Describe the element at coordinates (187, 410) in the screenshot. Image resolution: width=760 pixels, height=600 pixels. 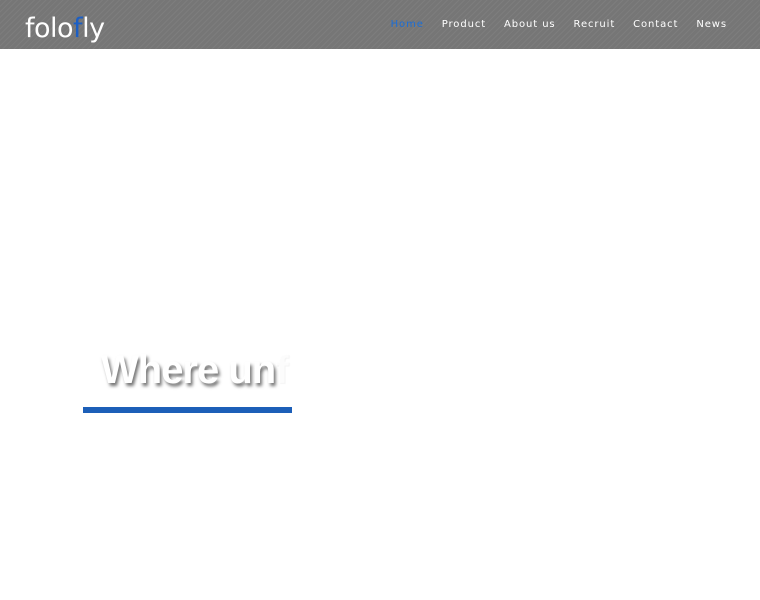
I see `hero-underline-bar` at that location.